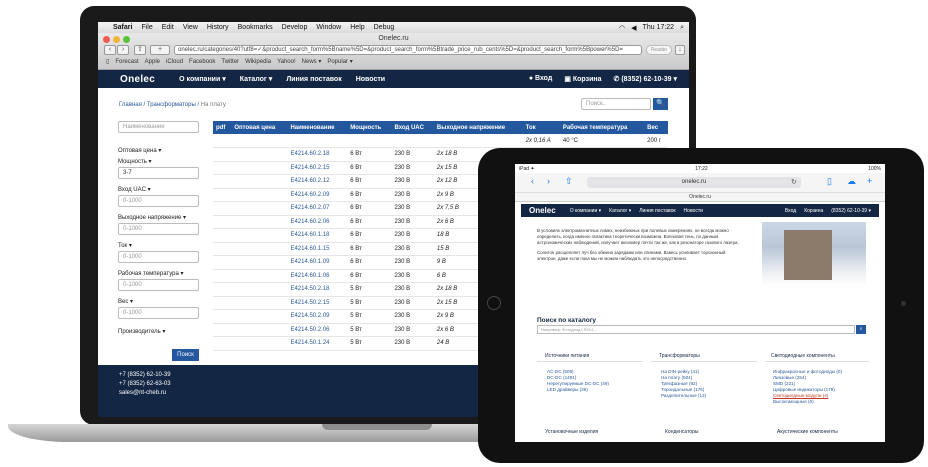  I want to click on search-input: Поиск.., so click(616, 104).